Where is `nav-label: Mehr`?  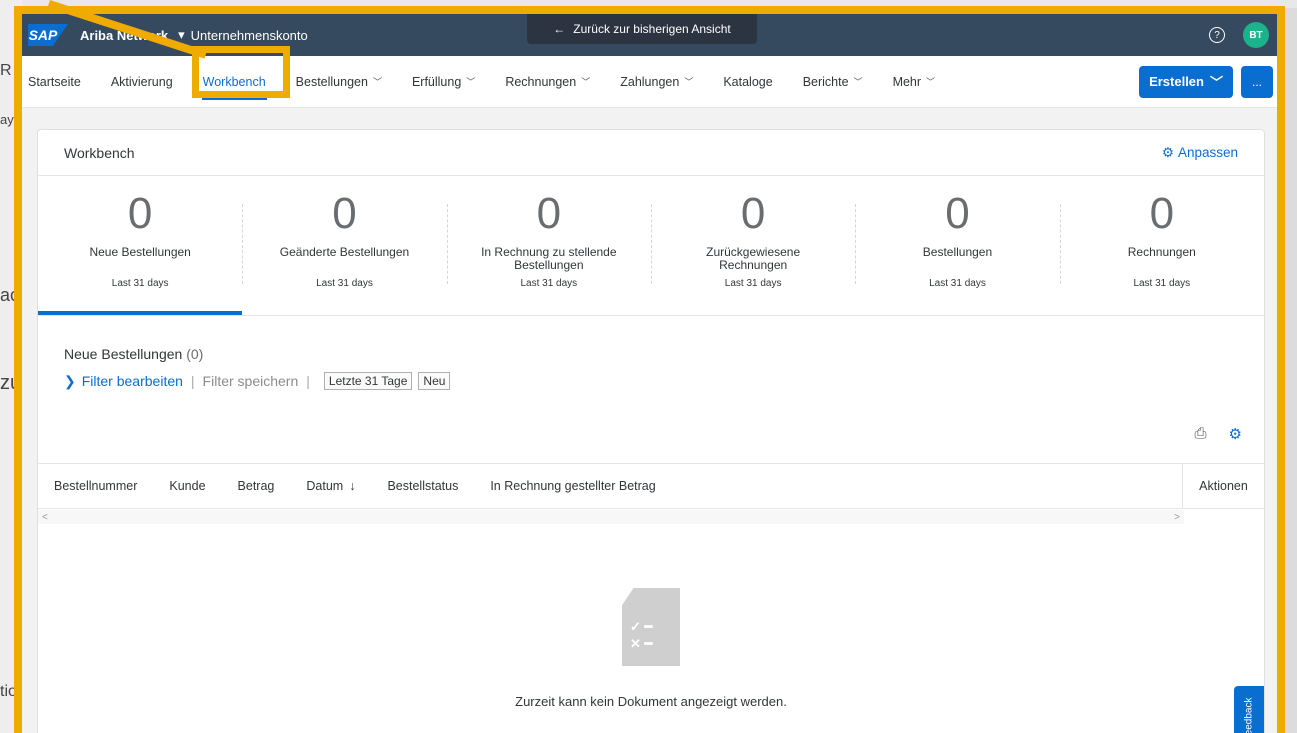
nav-label: Mehr is located at coordinates (907, 81).